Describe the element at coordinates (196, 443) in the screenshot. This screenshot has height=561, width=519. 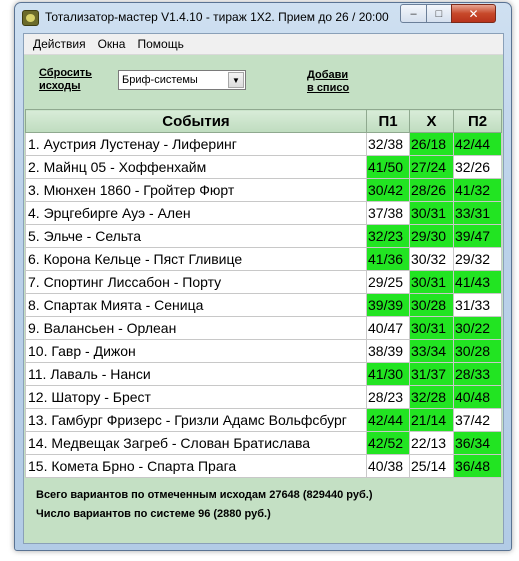
I see `event-cell: 14. Медвещак Загреб - Слован Братислава` at that location.